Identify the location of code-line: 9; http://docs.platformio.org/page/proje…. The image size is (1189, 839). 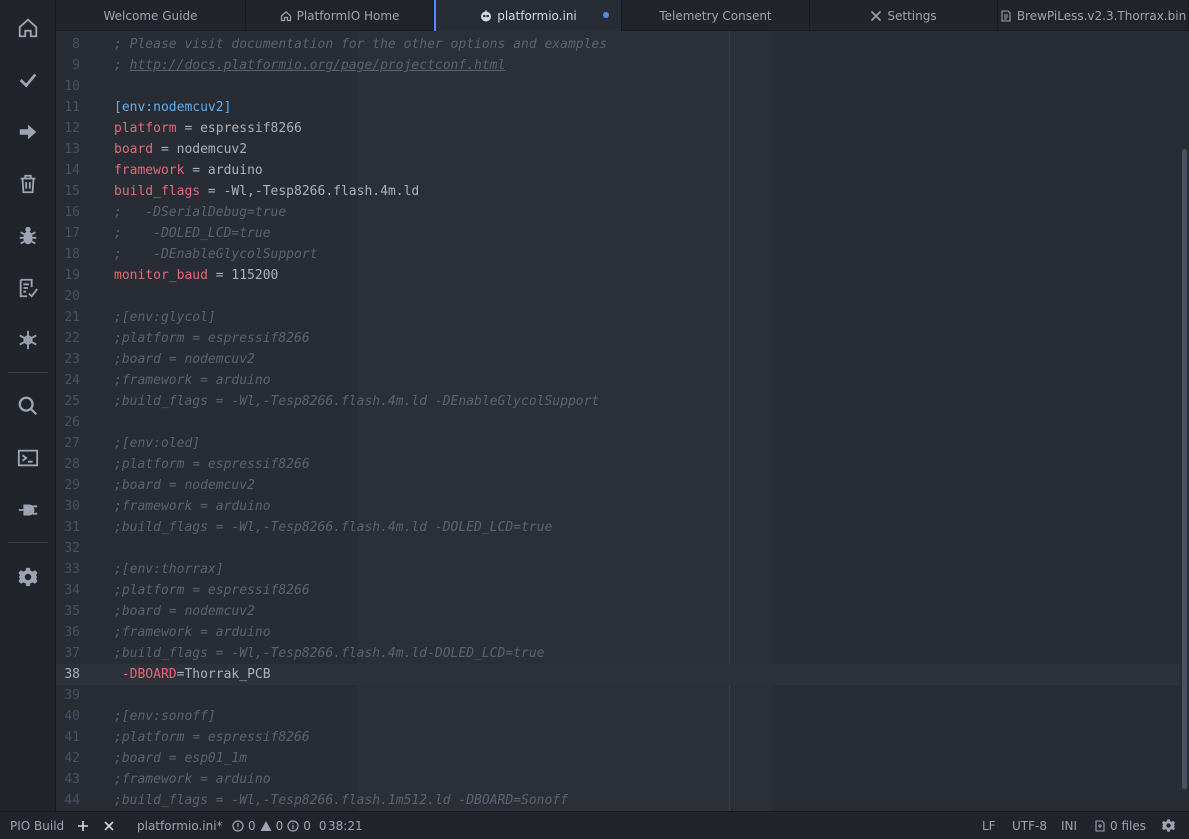
(618, 65).